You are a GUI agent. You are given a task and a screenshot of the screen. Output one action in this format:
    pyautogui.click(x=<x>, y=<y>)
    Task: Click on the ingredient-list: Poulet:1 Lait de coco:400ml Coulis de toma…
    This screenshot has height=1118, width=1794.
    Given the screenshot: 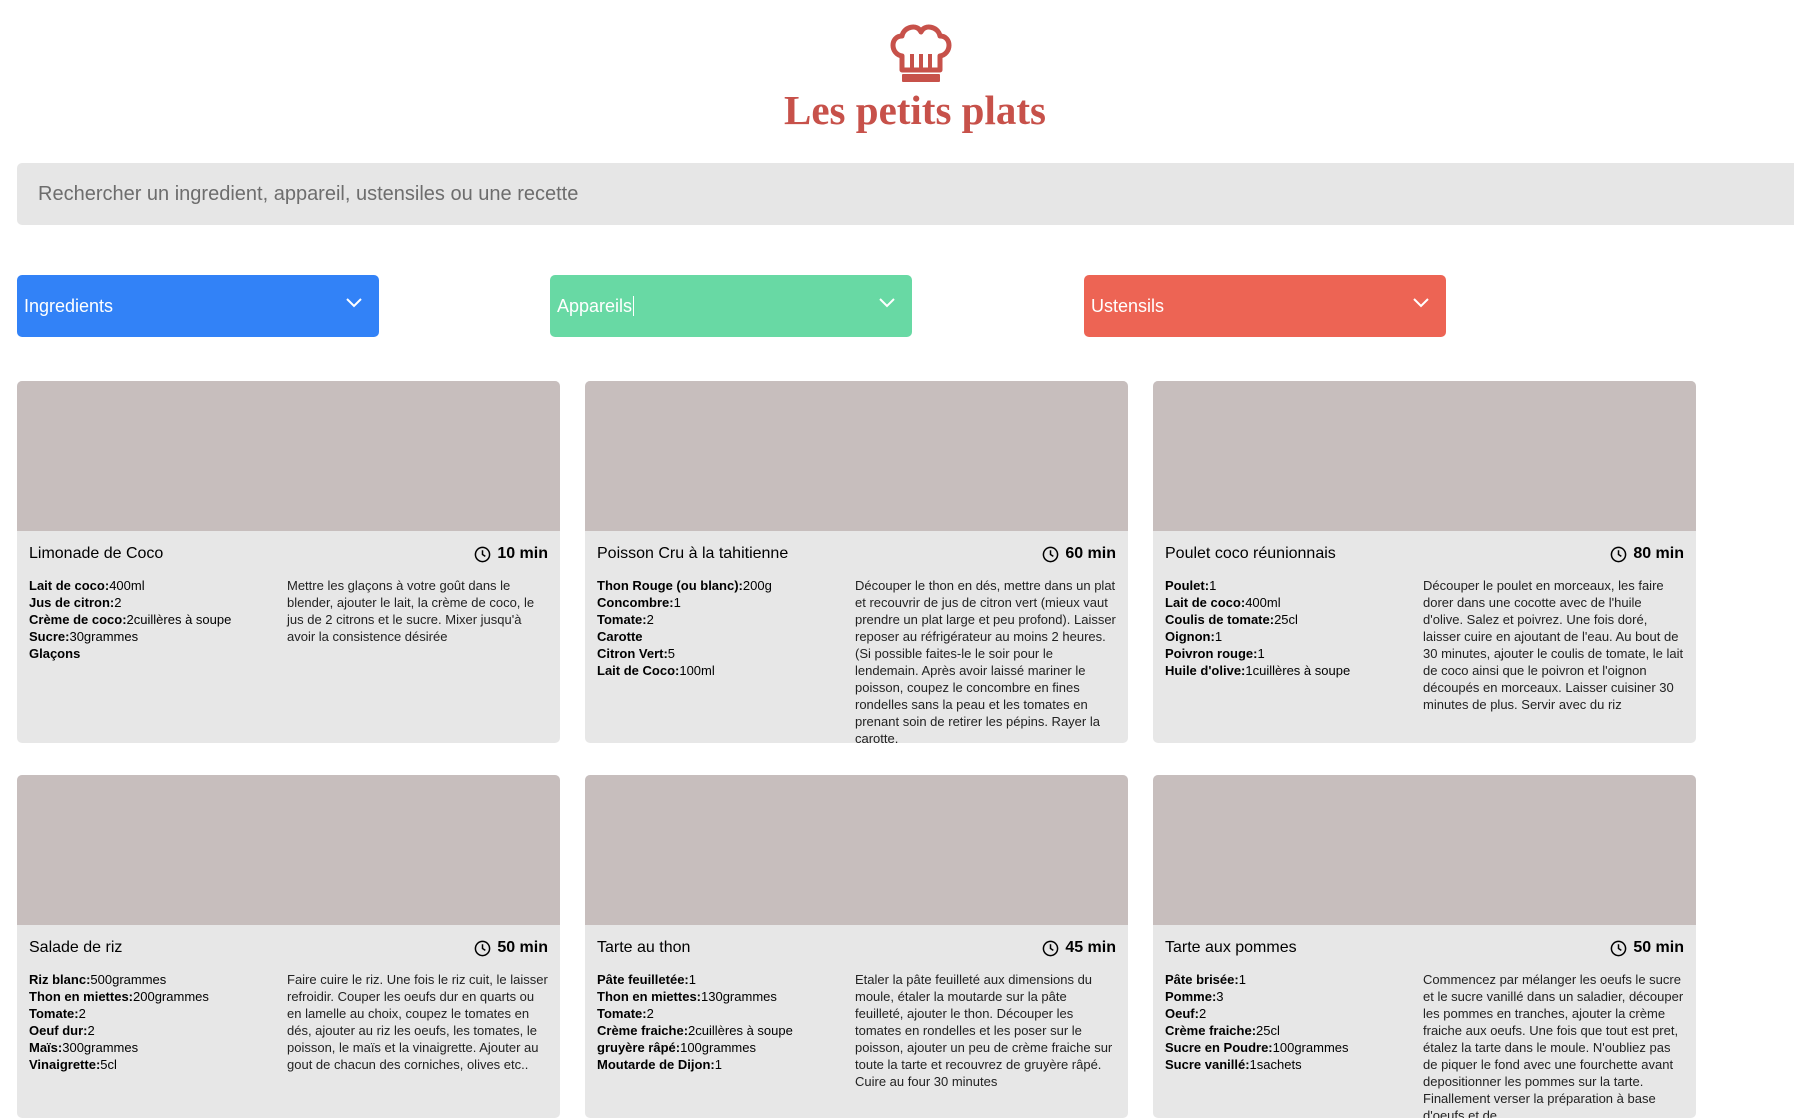 What is the action you would take?
    pyautogui.click(x=1290, y=628)
    